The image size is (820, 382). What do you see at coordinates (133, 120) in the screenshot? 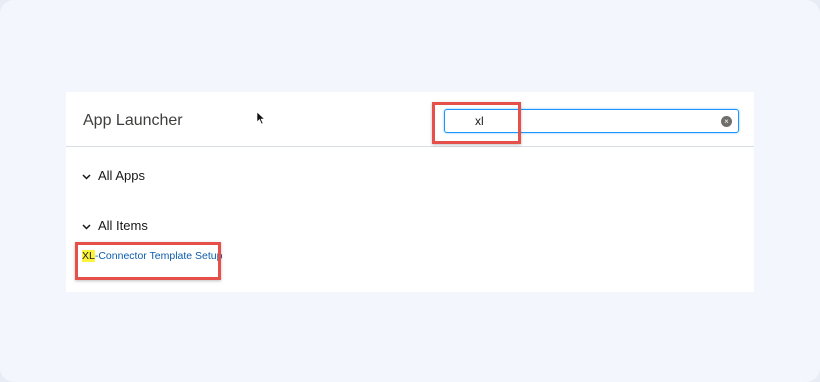
I see `page-title: App Launcher` at bounding box center [133, 120].